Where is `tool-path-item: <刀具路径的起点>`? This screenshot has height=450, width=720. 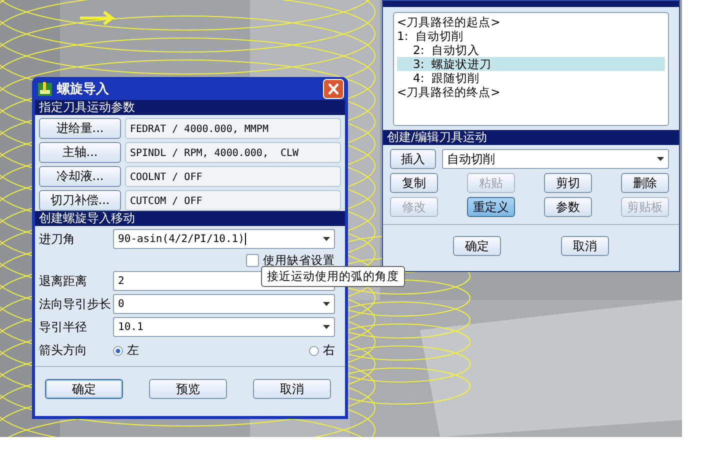
tool-path-item: <刀具路径的起点> is located at coordinates (531, 22).